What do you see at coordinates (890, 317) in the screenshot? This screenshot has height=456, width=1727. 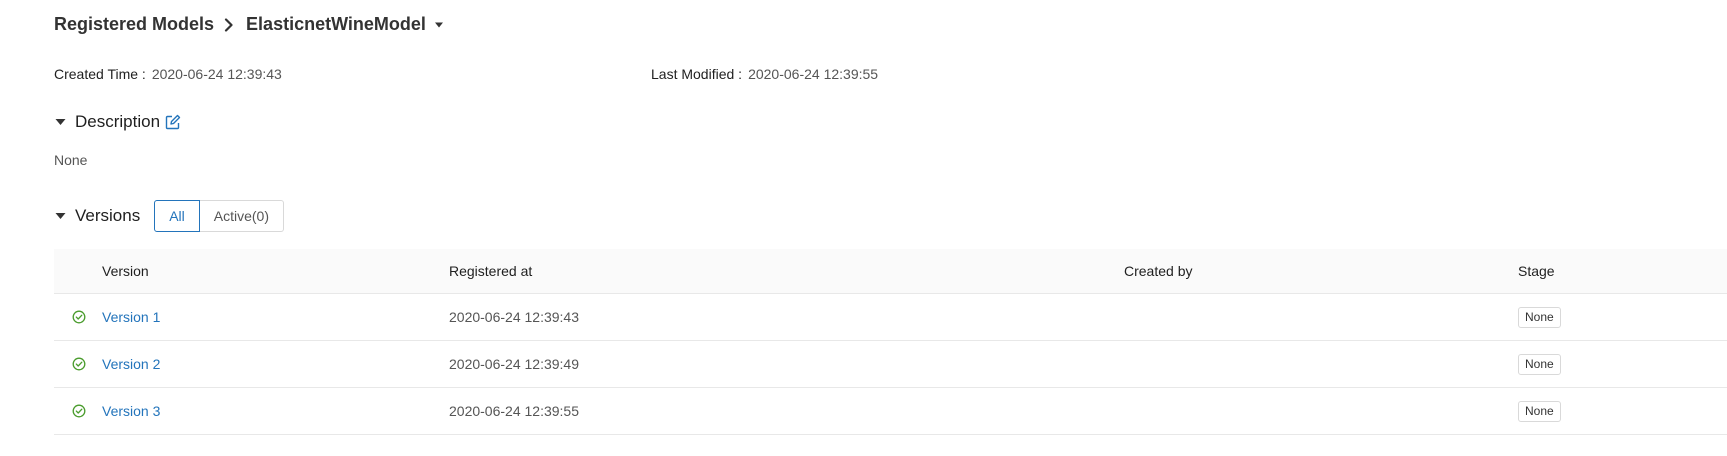 I see `table-row: Version 1 2020-06-24 12:39:43 None` at bounding box center [890, 317].